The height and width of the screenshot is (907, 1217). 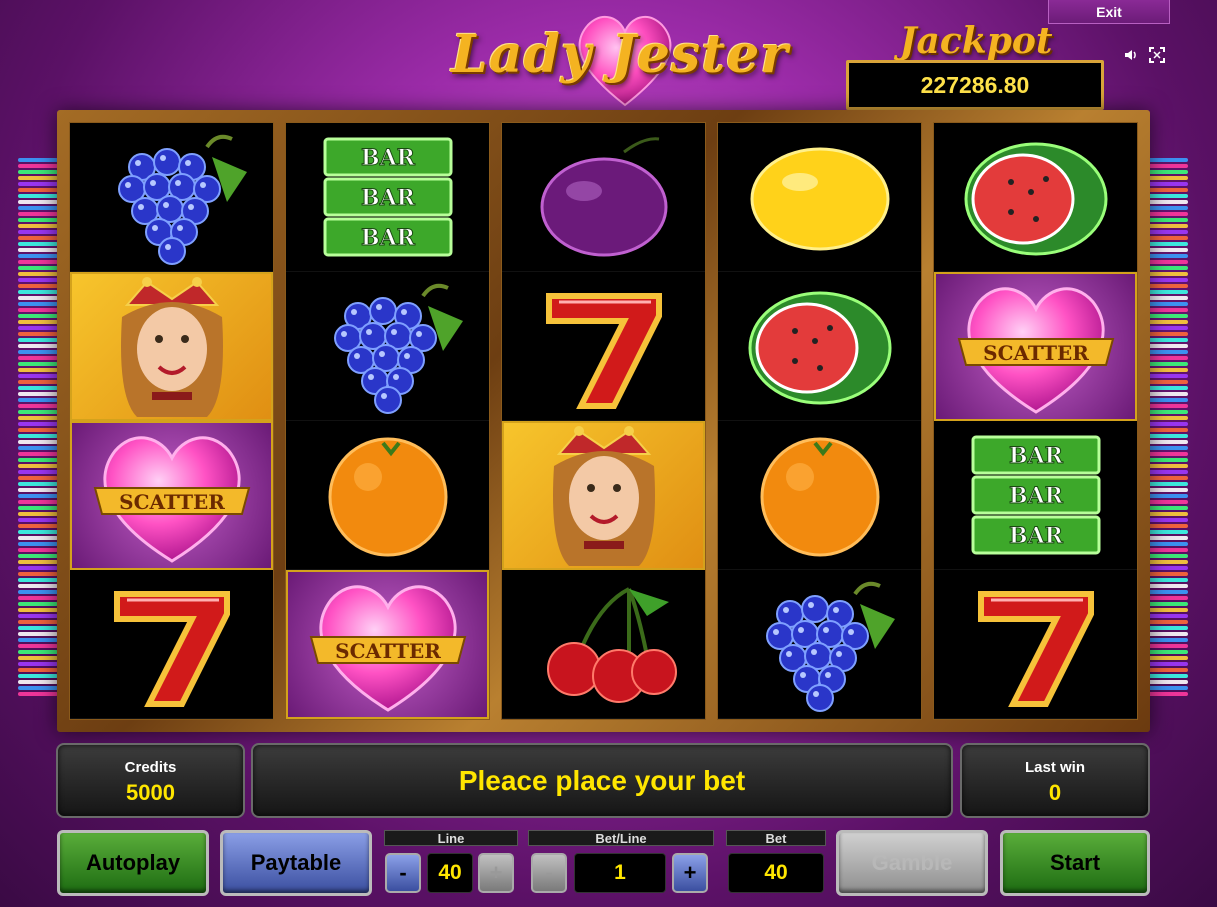 What do you see at coordinates (133, 863) in the screenshot?
I see `autoplay-button: Autoplay` at bounding box center [133, 863].